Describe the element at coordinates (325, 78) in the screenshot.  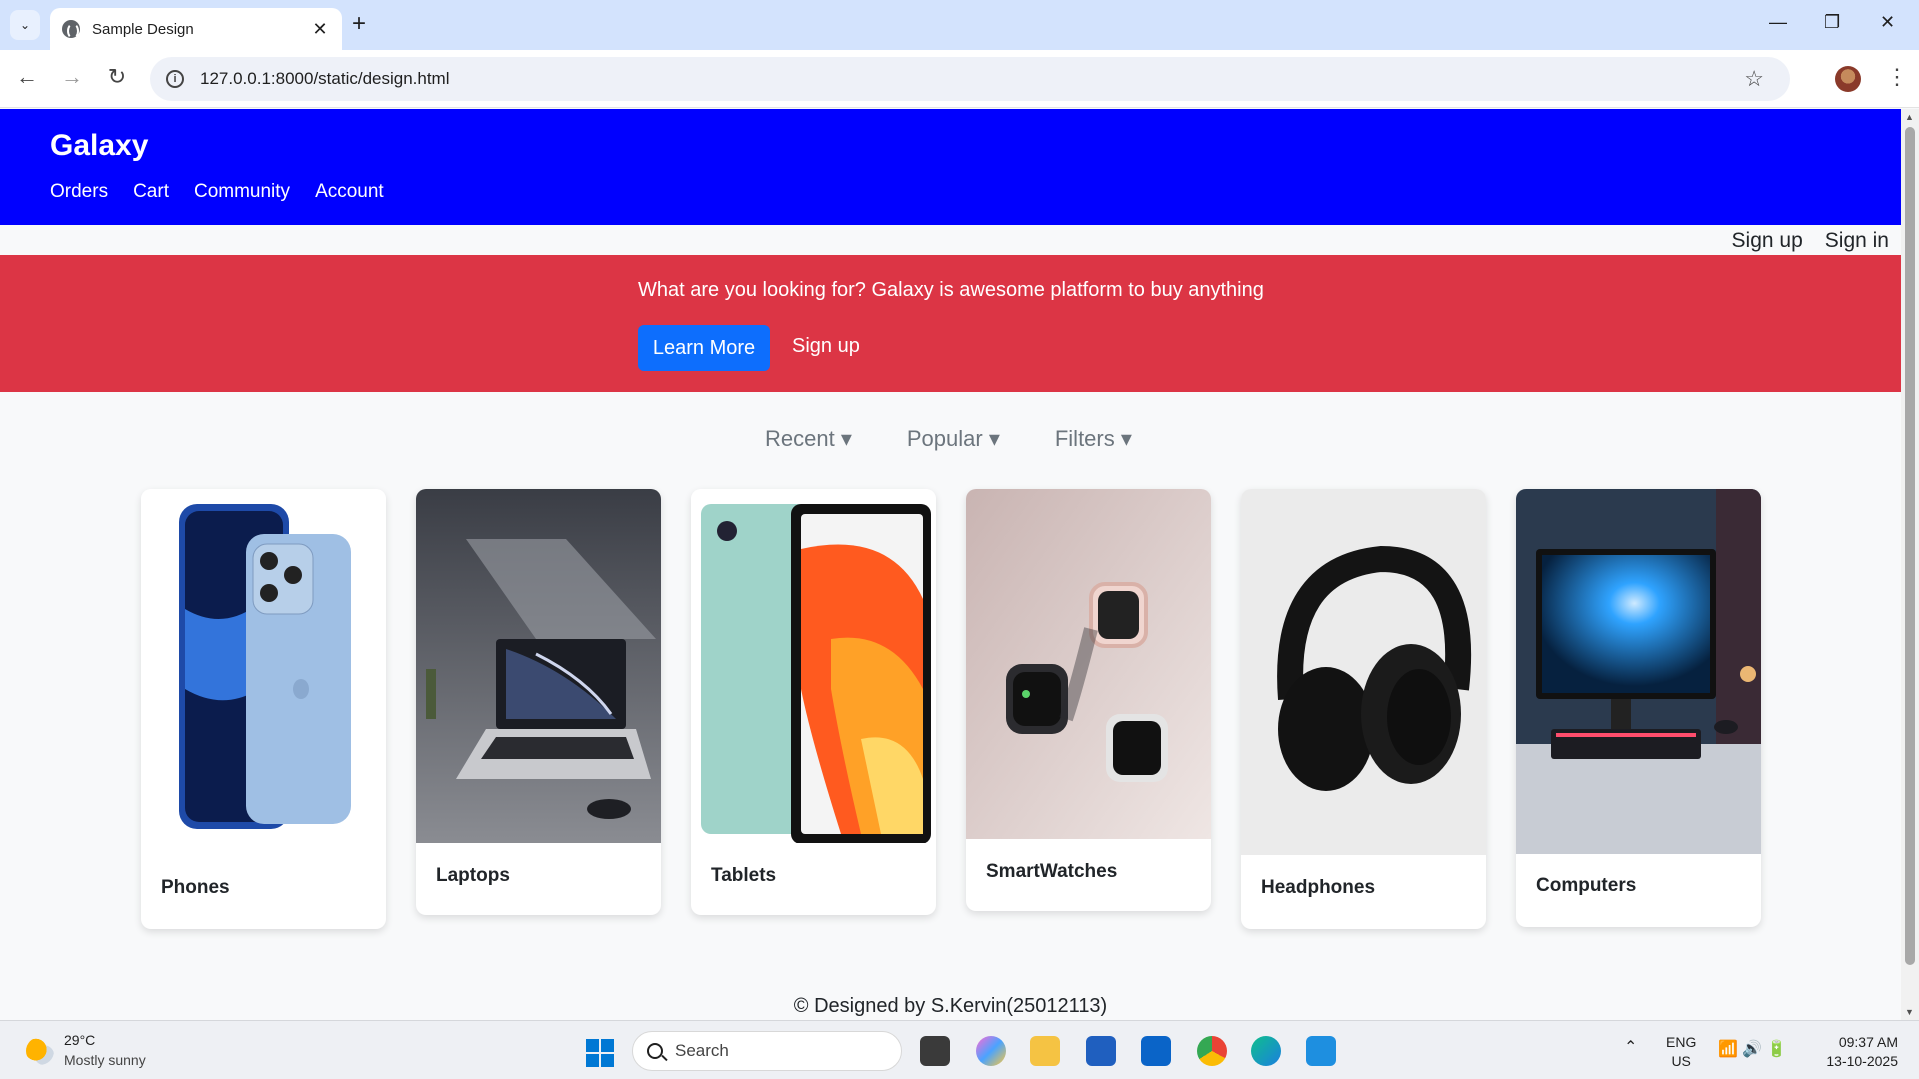
I see `url-text: 127.0.0.1:8000/static/design.html` at that location.